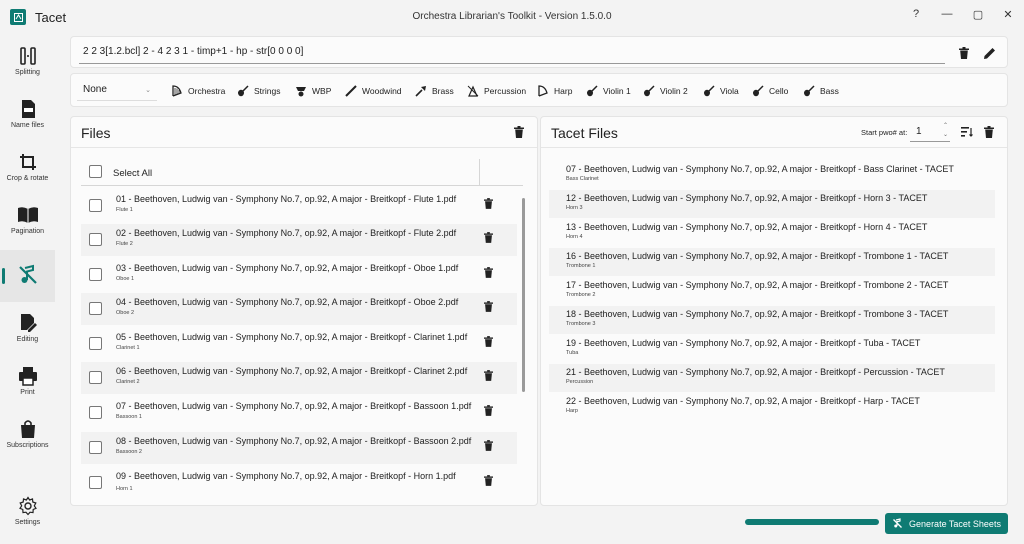  Describe the element at coordinates (117, 90) in the screenshot. I see `preset-select: None ⌄` at that location.